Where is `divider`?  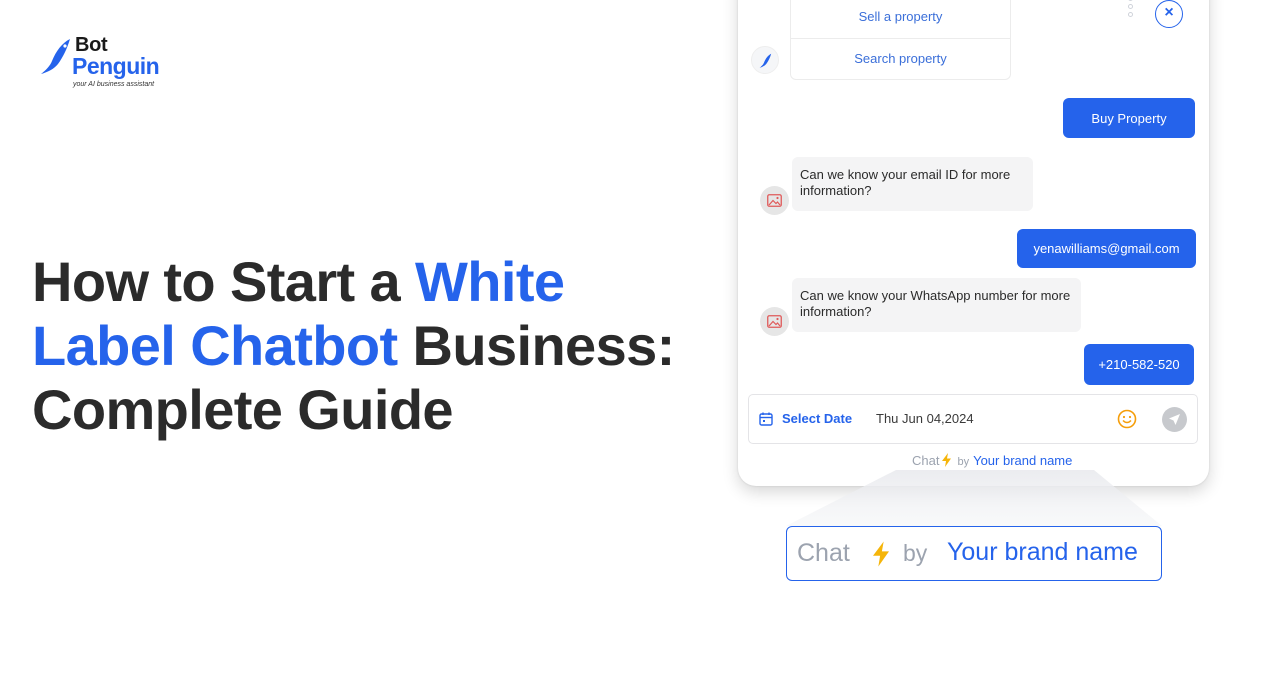 divider is located at coordinates (900, 38).